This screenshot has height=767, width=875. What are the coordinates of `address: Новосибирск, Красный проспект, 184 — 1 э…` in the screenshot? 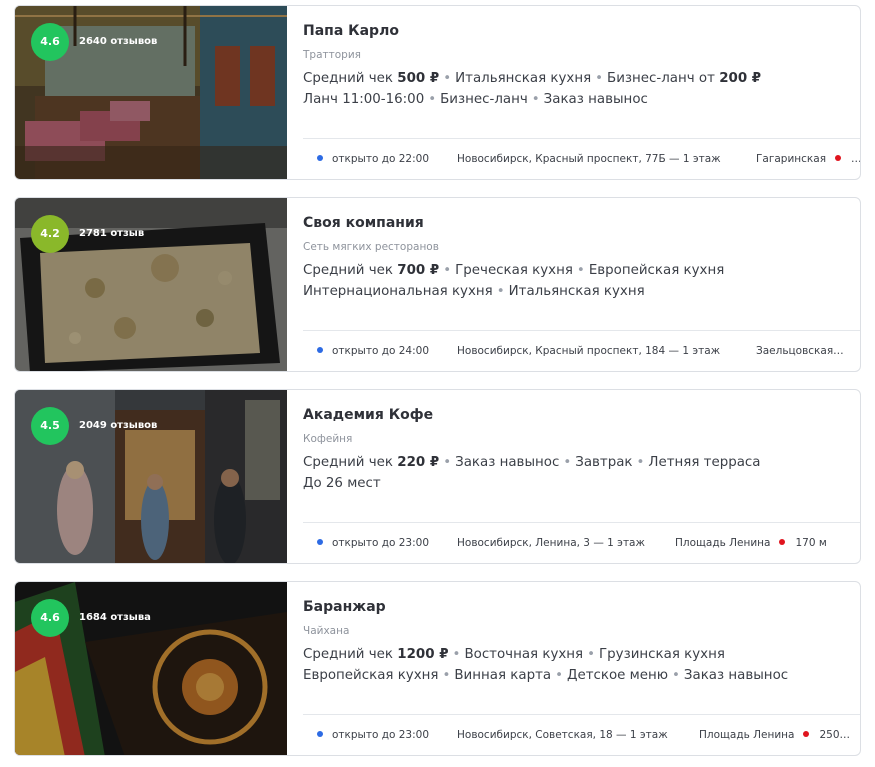 It's located at (588, 351).